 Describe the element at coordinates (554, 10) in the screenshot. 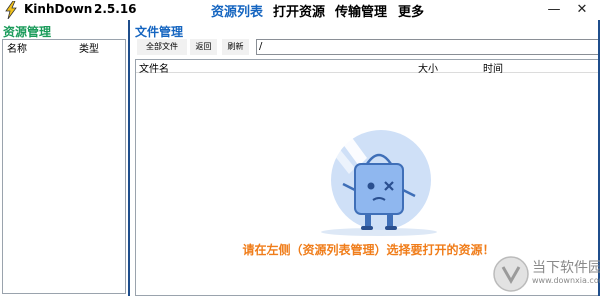

I see `minimize-button: —` at that location.